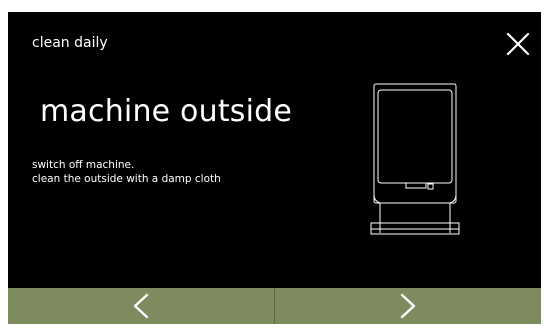 The image size is (547, 331). I want to click on chevron-left-icon, so click(141, 306).